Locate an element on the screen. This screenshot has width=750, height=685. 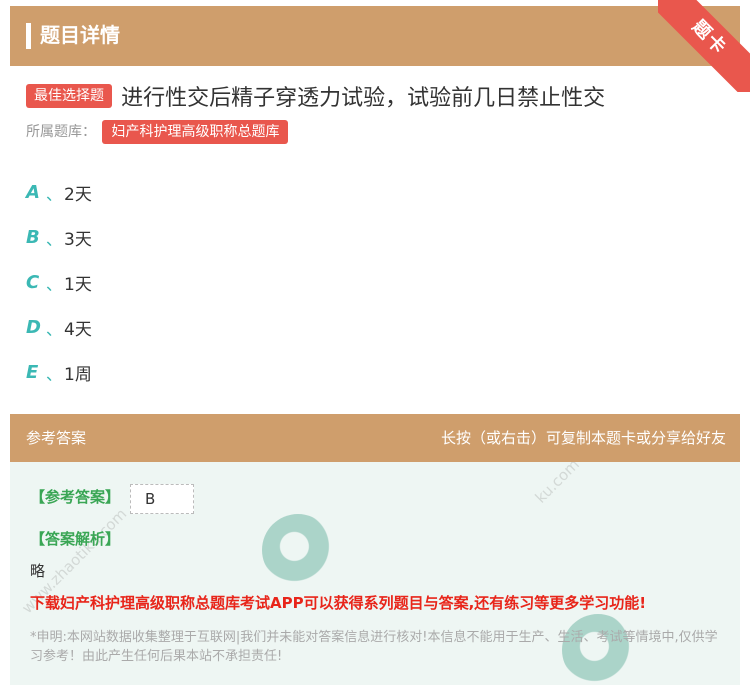
page-title: 题目详情 is located at coordinates (80, 35).